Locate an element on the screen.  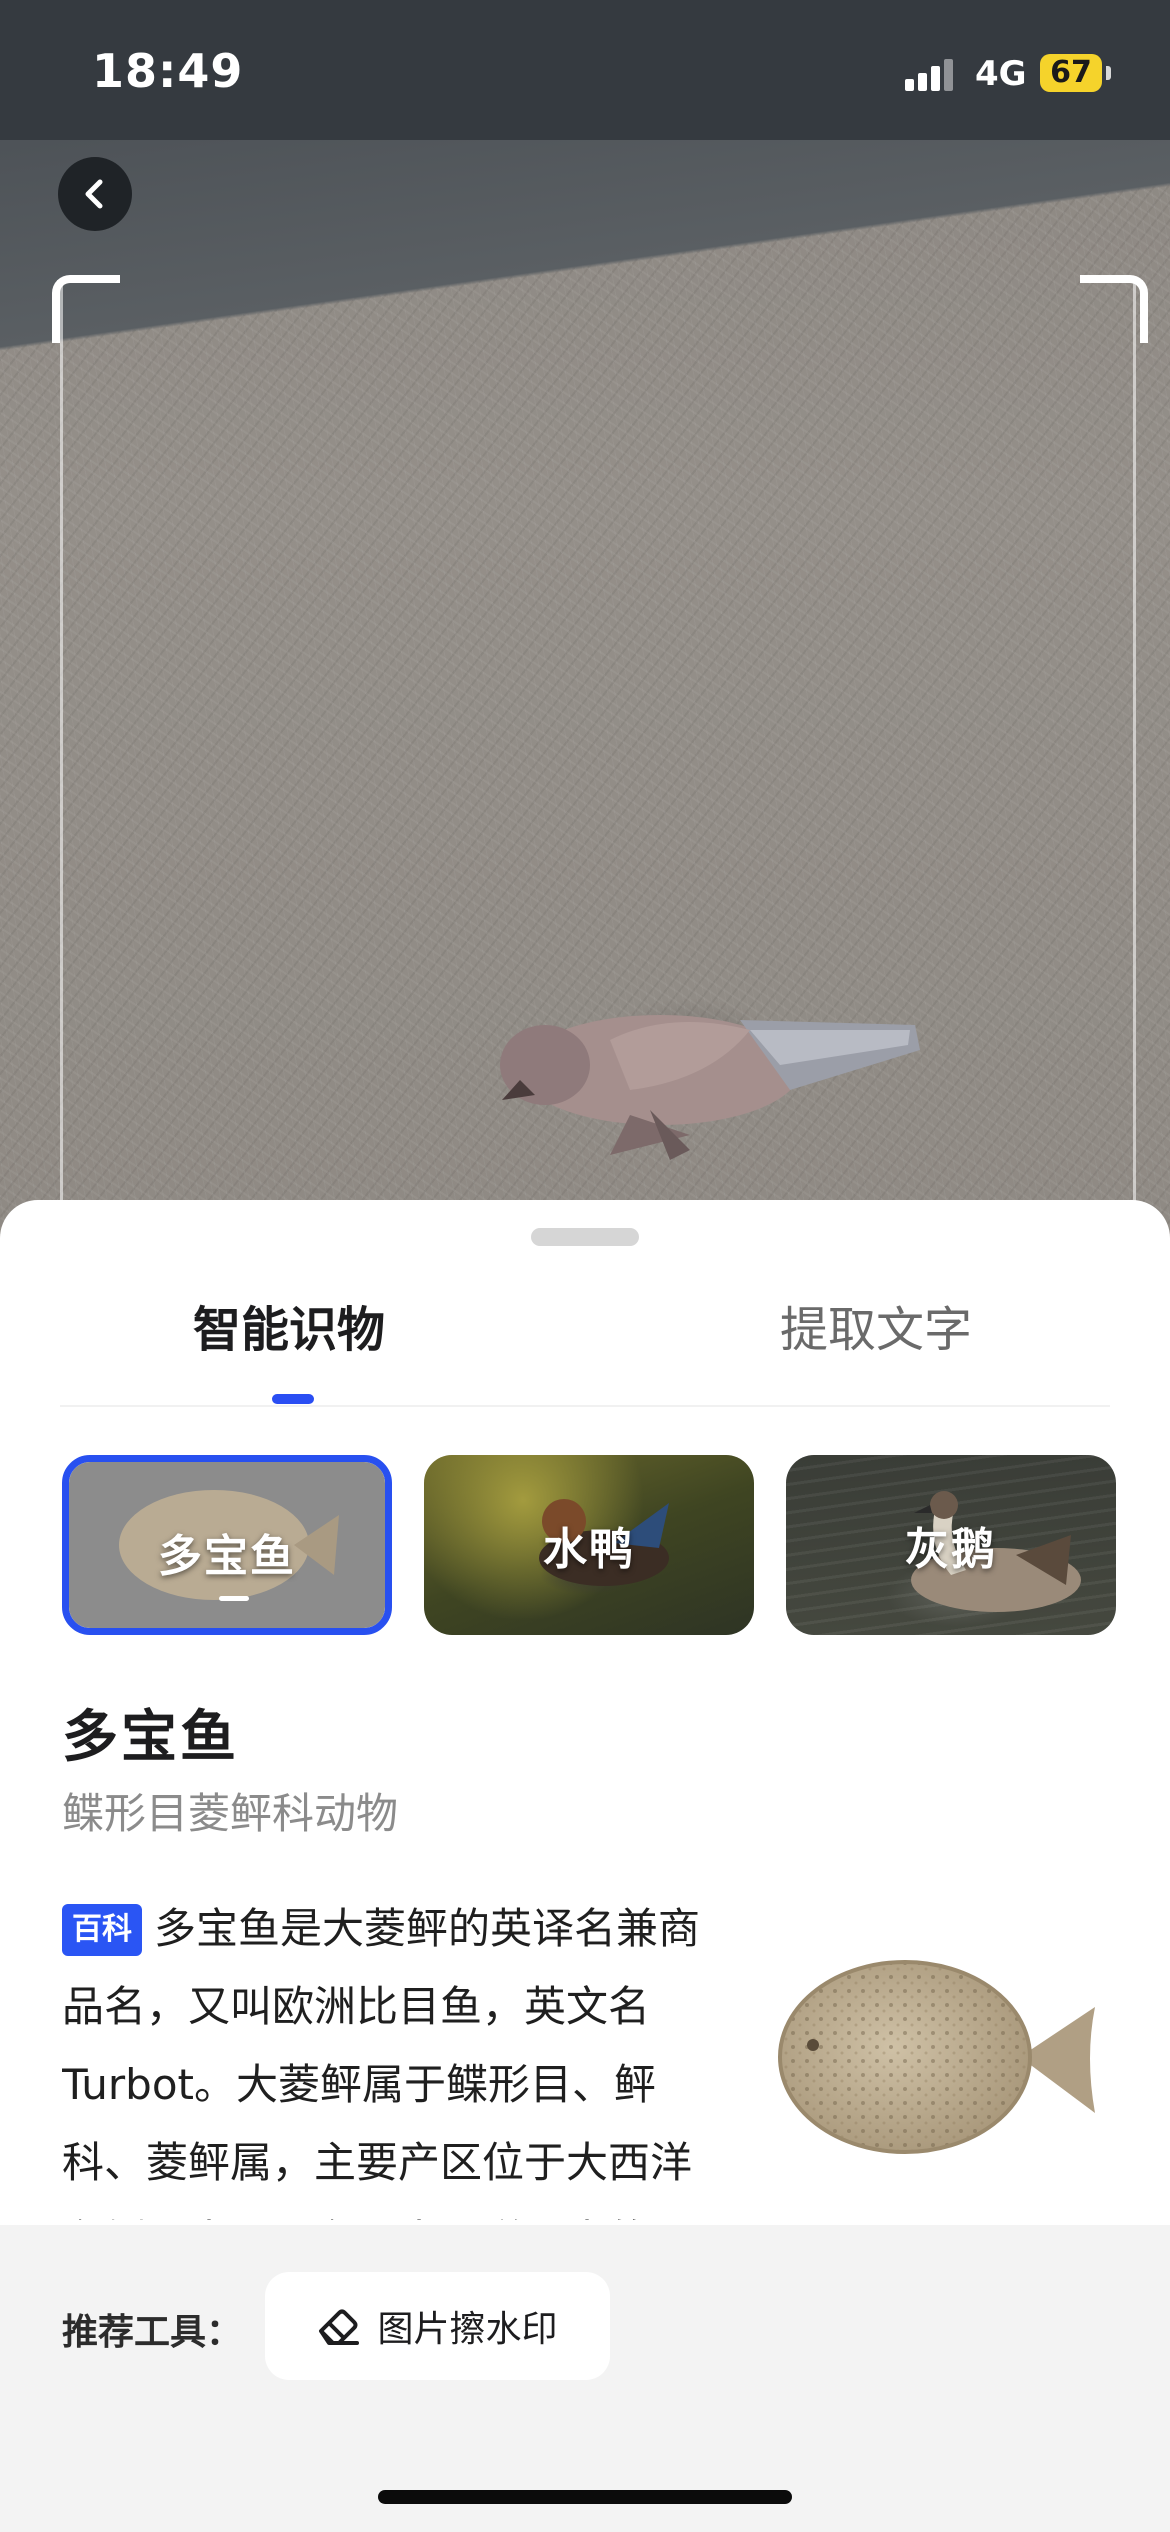
remove-watermark-button: 图片擦水印 is located at coordinates (437, 2326).